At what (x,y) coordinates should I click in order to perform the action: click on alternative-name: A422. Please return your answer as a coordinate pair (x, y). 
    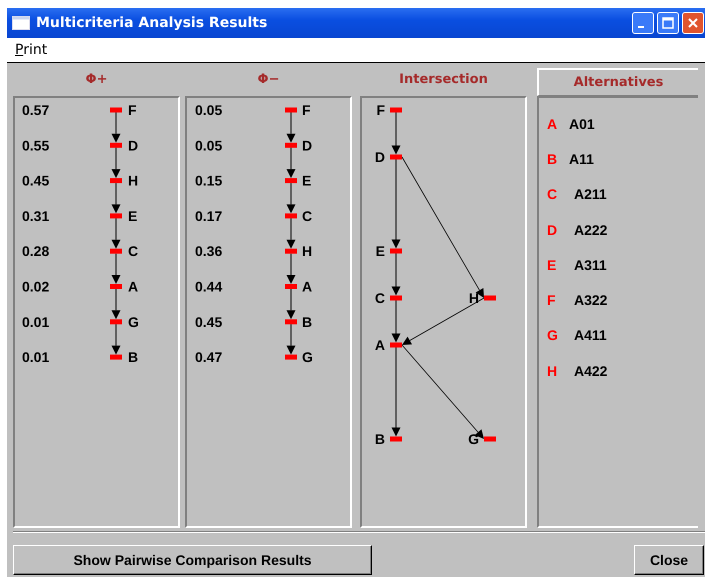
    Looking at the image, I should click on (591, 370).